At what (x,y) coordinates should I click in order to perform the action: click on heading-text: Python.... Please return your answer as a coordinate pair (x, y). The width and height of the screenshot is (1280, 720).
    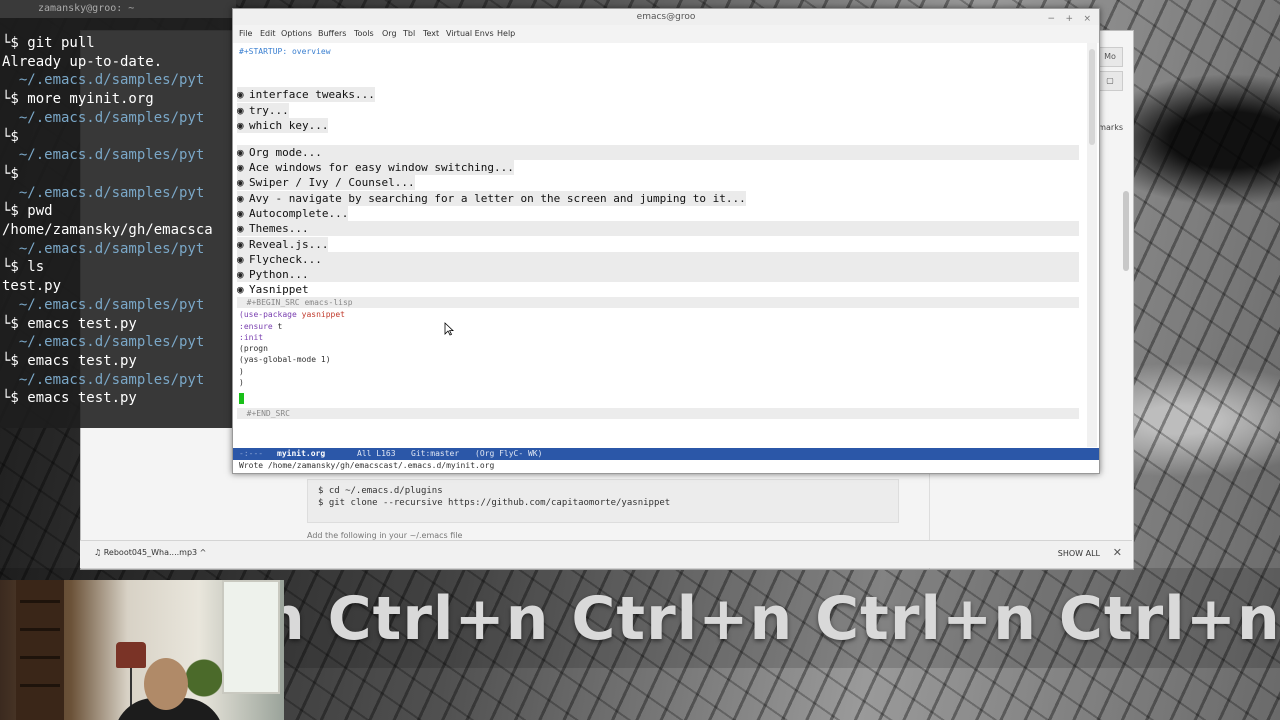
    Looking at the image, I should click on (279, 274).